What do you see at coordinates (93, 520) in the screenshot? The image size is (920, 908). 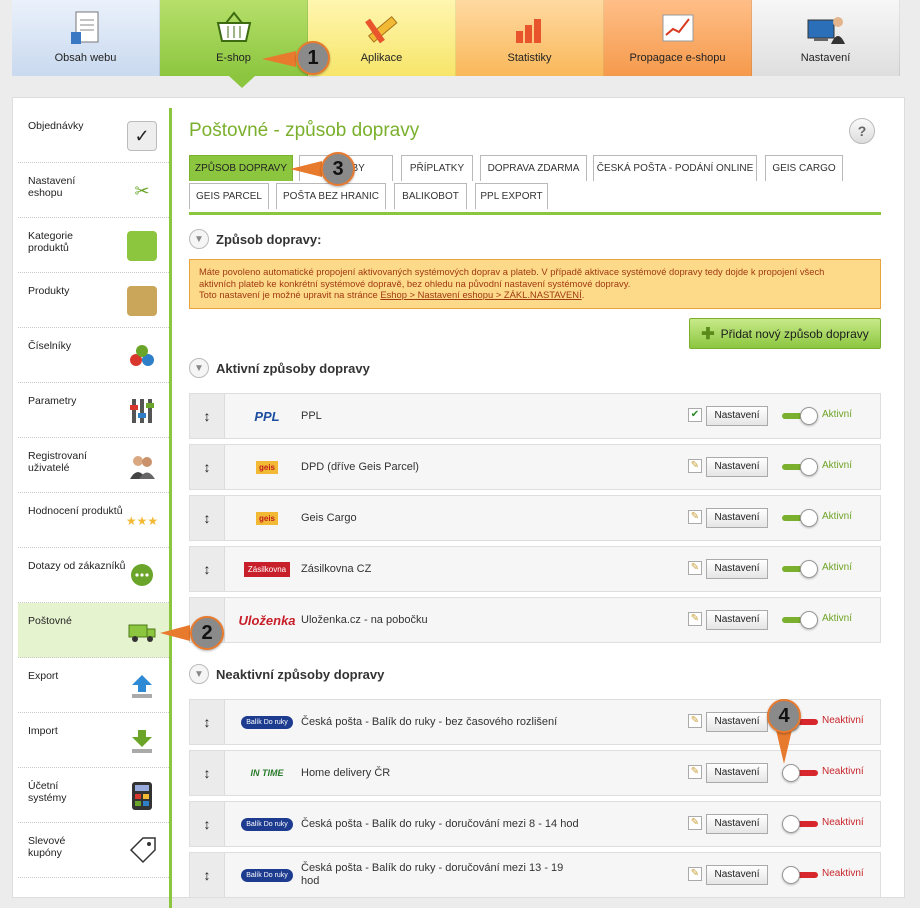 I see `sidebar-item-hodnoceni: Hodnocení produktů ★★★` at bounding box center [93, 520].